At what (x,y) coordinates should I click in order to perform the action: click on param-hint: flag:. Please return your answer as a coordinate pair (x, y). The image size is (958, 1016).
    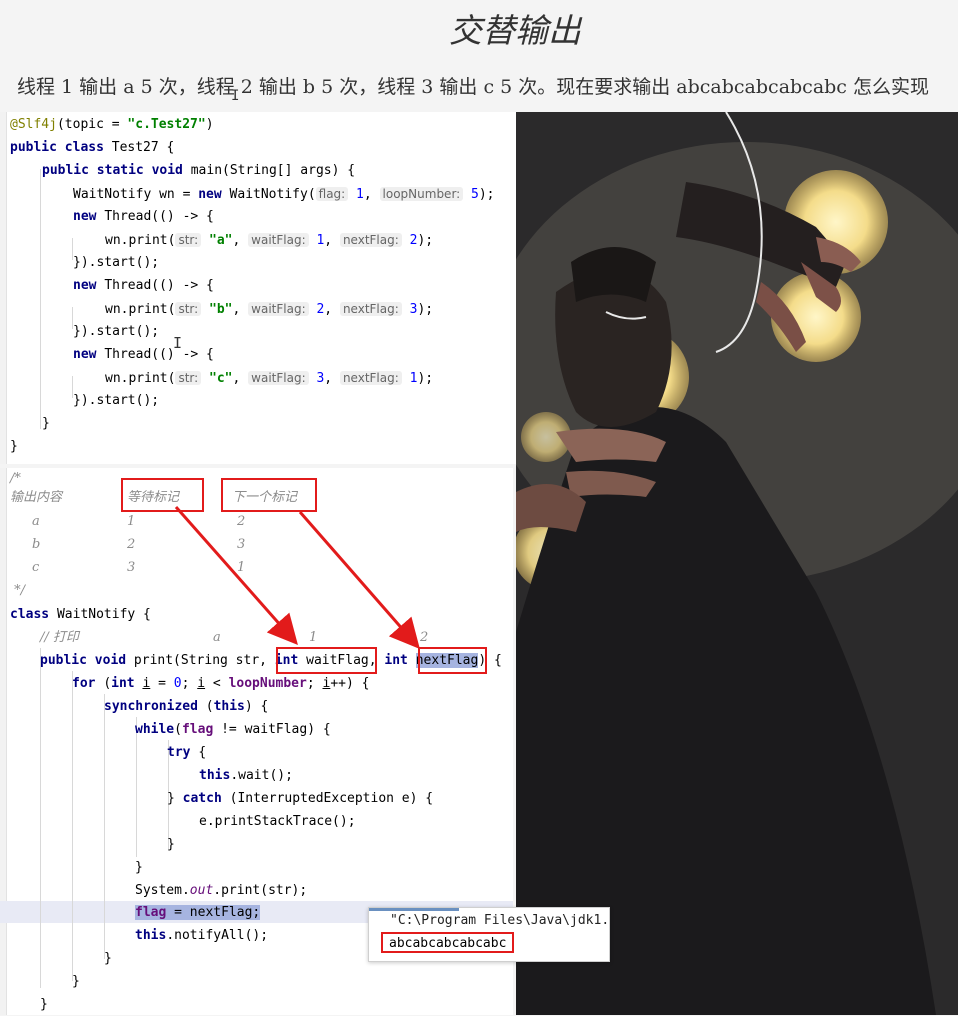
    Looking at the image, I should click on (332, 194).